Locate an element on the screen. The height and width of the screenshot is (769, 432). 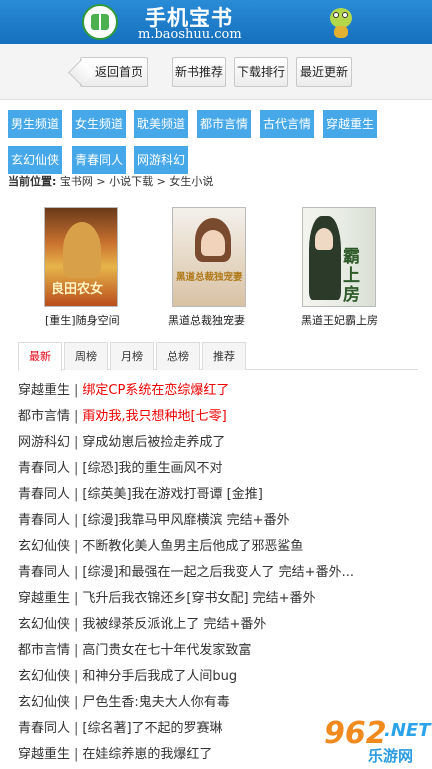
ranking-tabs: 最新 周榜 月榜 总榜 推荐 is located at coordinates (218, 356).